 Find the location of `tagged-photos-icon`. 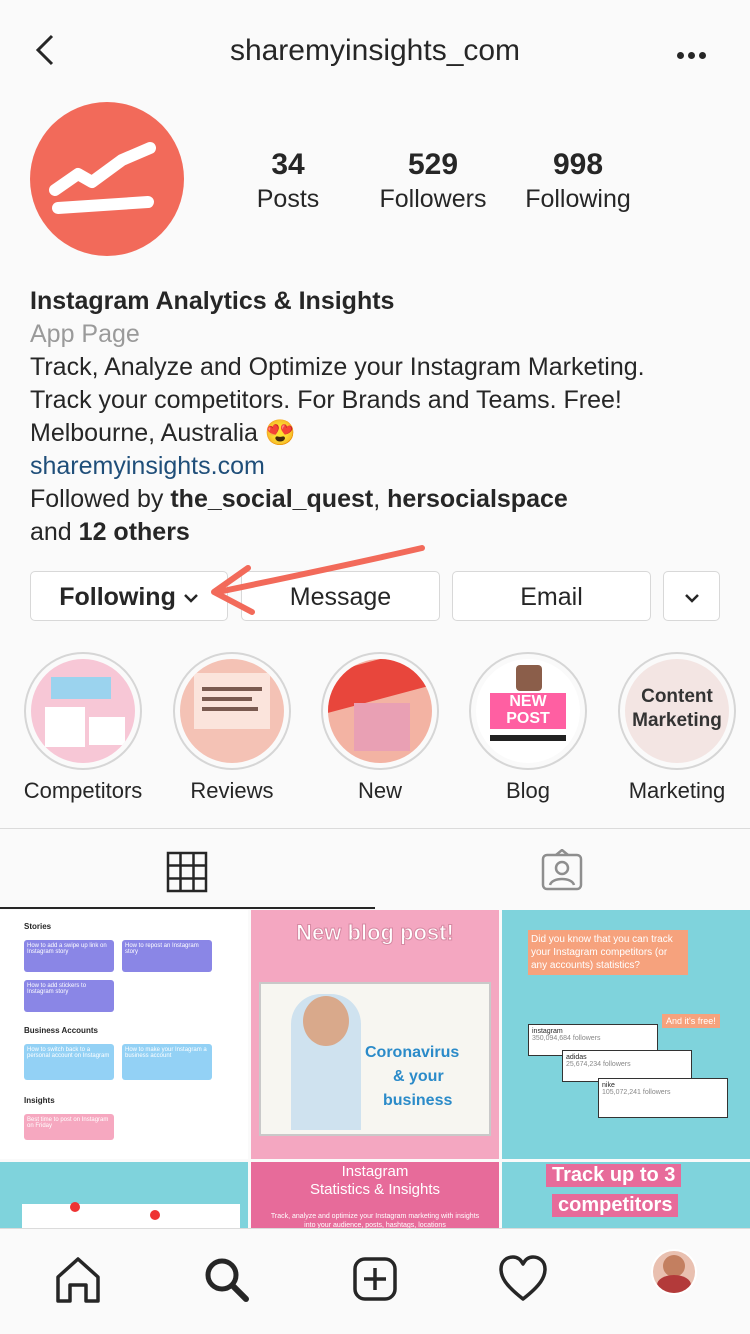

tagged-photos-icon is located at coordinates (562, 871).